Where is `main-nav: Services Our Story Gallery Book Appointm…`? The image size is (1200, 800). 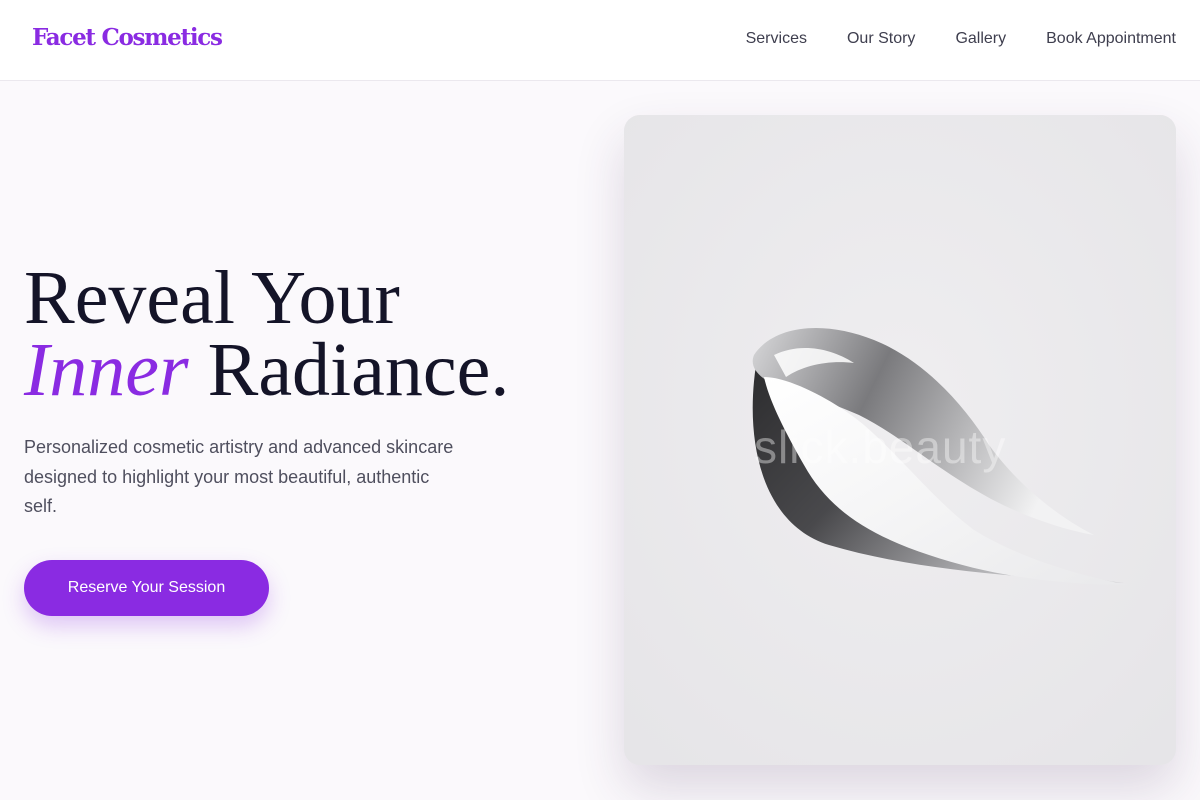 main-nav: Services Our Story Gallery Book Appointm… is located at coordinates (941, 39).